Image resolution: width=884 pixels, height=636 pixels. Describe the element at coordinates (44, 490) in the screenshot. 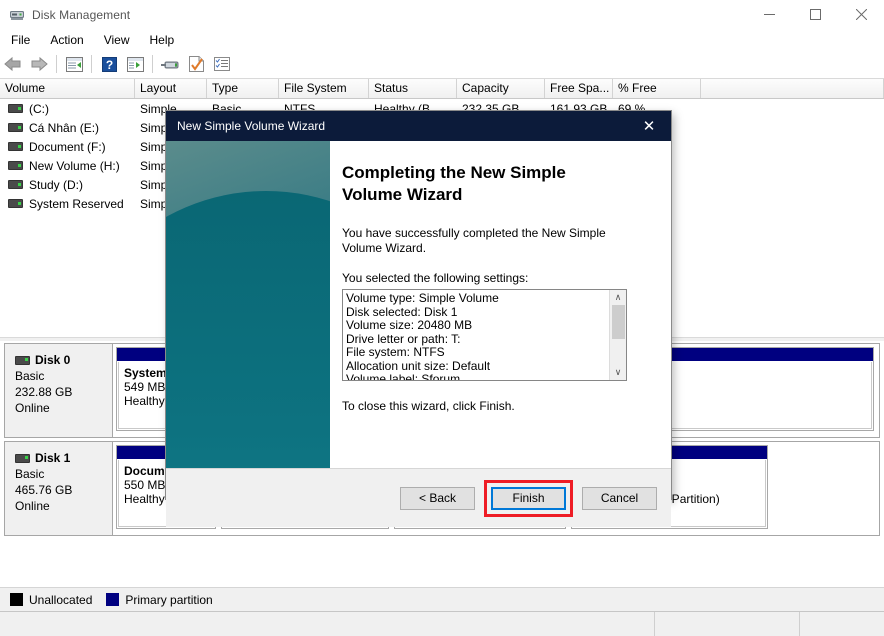

I see `disk-size: 465.76 GB` at that location.